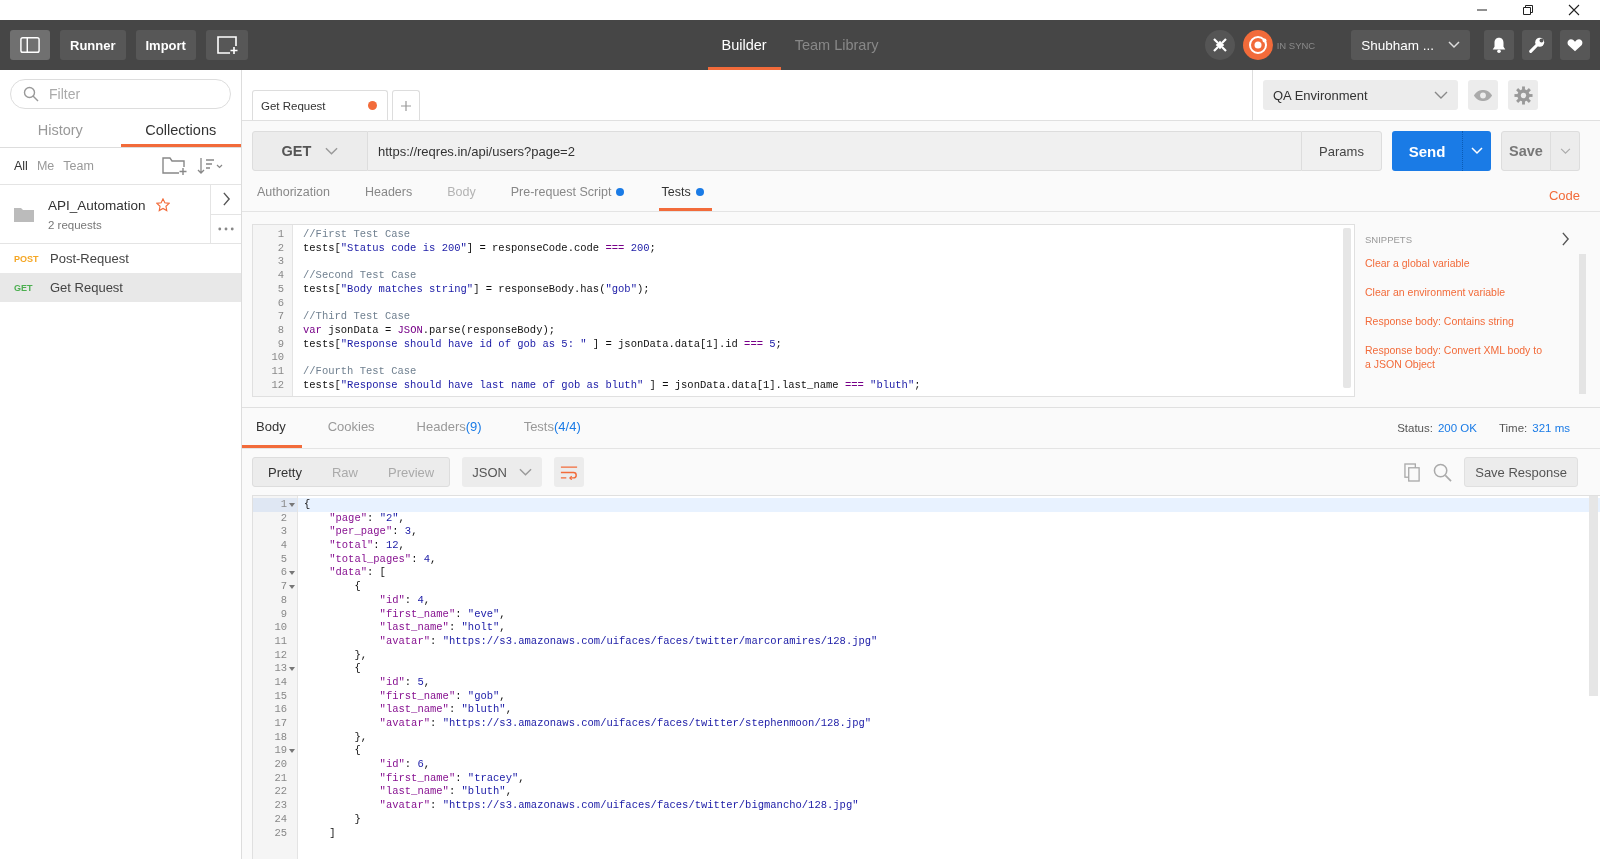 The height and width of the screenshot is (859, 1600). Describe the element at coordinates (502, 472) in the screenshot. I see `format-dropdown: JSON` at that location.